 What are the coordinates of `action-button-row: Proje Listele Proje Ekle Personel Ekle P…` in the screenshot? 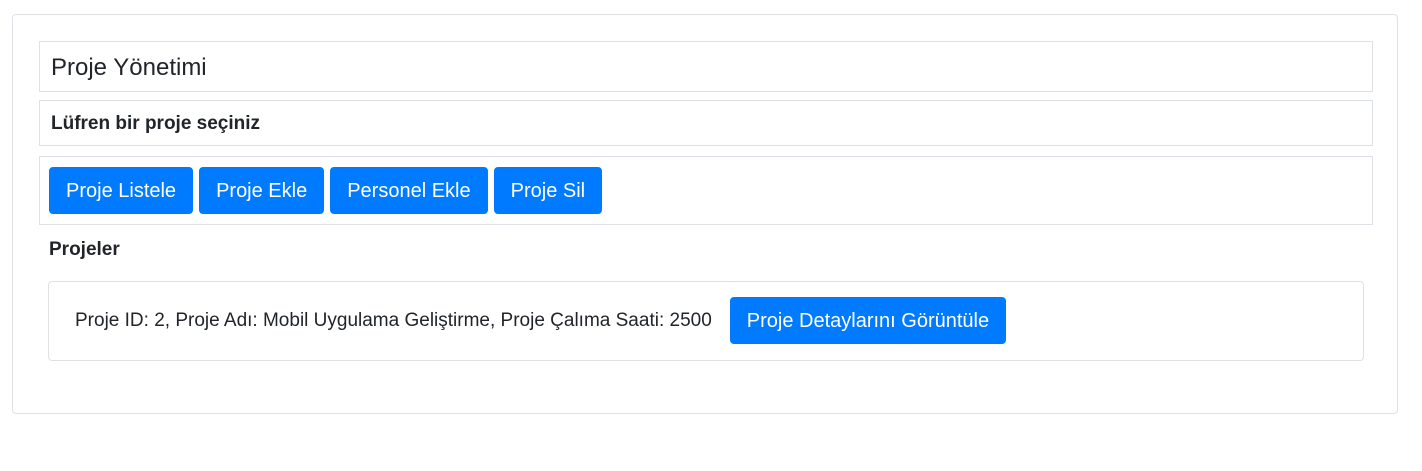 It's located at (326, 190).